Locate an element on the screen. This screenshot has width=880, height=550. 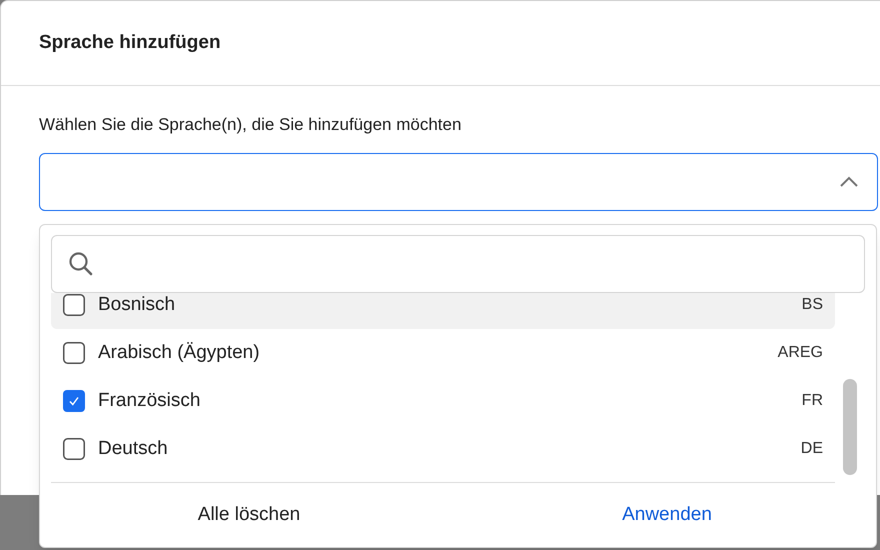
language-code: FR is located at coordinates (812, 401).